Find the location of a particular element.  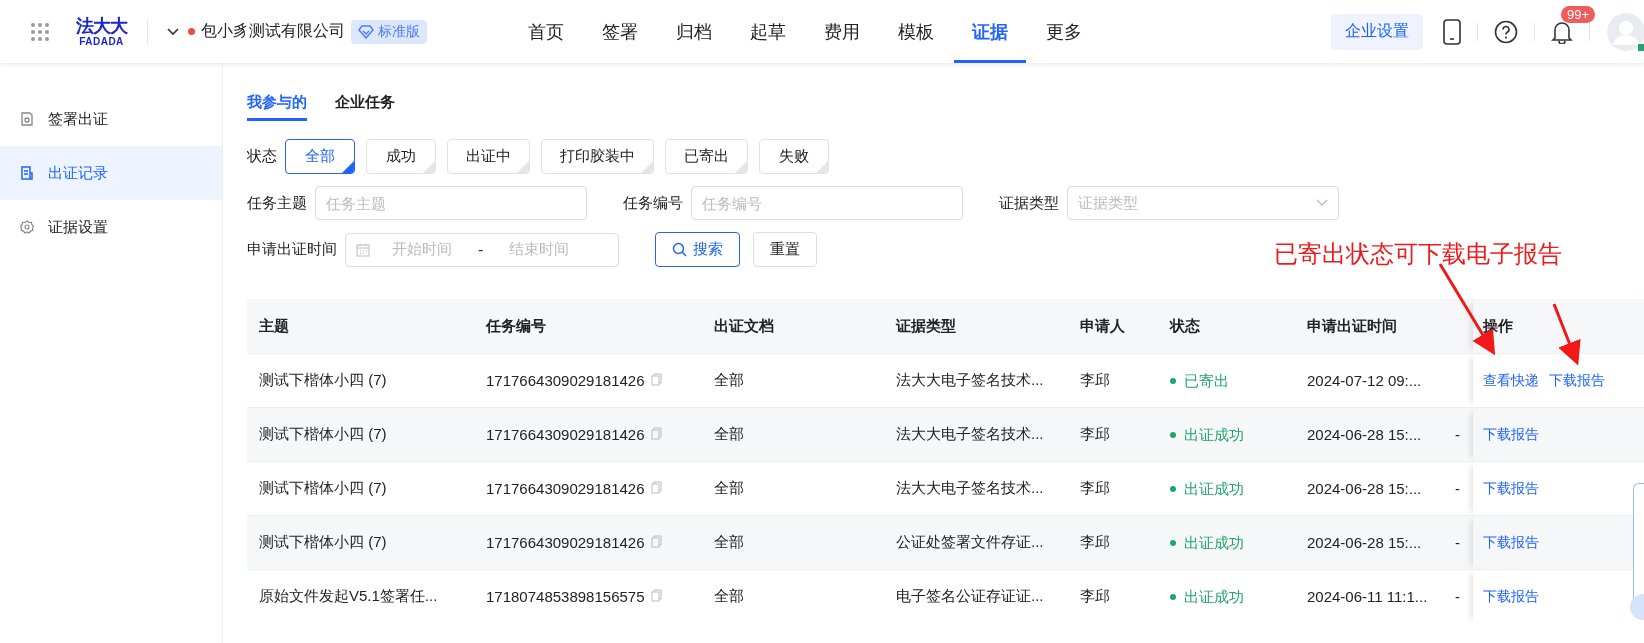

status-filter-chip: 成功 is located at coordinates (401, 156).